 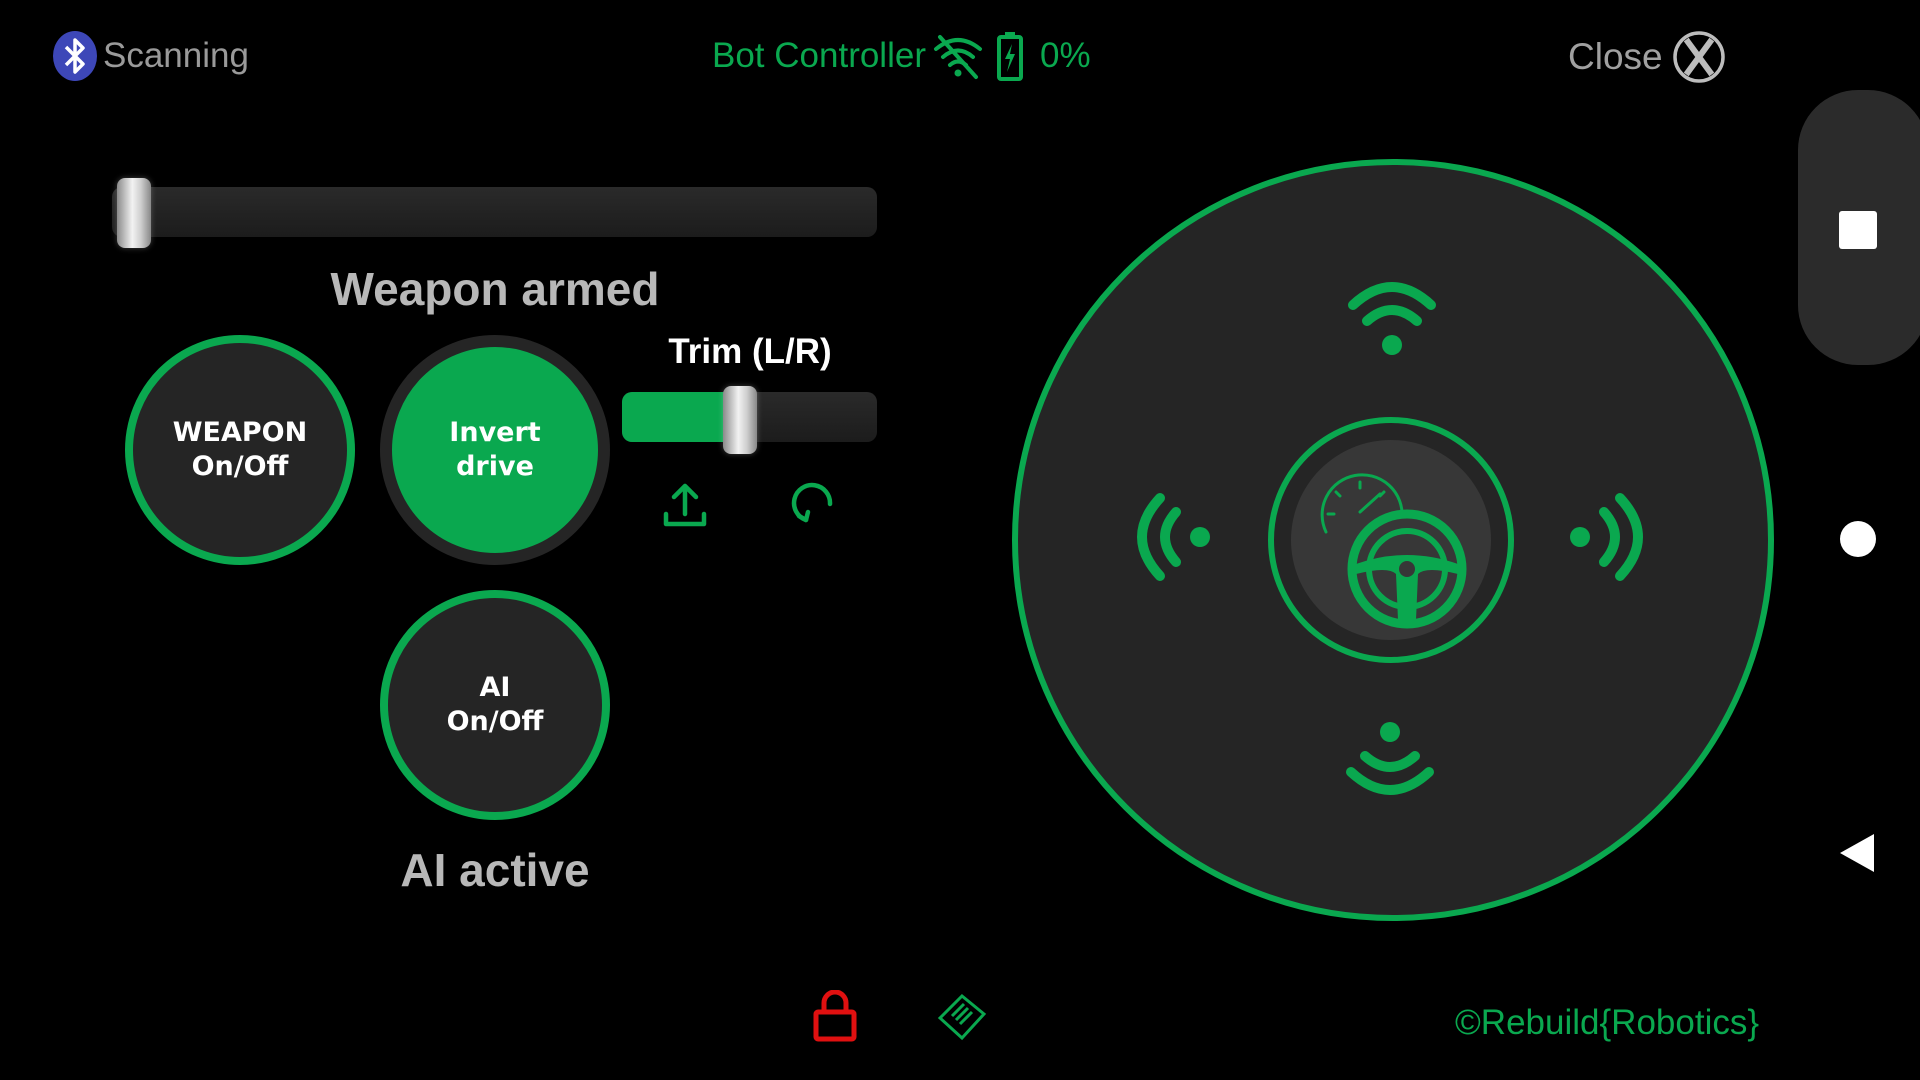 What do you see at coordinates (962, 1017) in the screenshot?
I see `gamepad-icon` at bounding box center [962, 1017].